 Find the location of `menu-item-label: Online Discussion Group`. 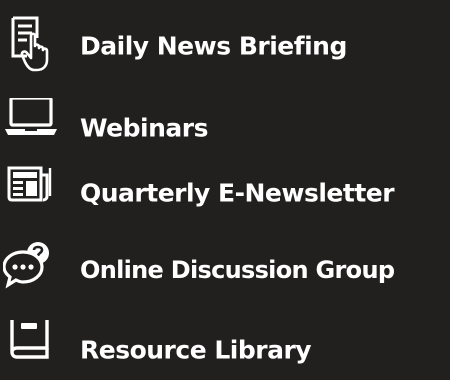

menu-item-label: Online Discussion Group is located at coordinates (237, 270).